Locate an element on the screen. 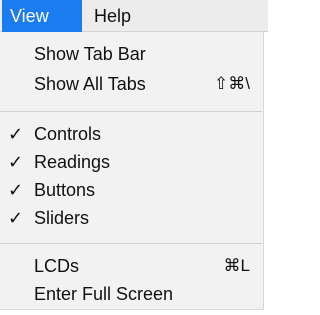 The image size is (320, 315). menu-item-controls: ✓ Controls is located at coordinates (131, 134).